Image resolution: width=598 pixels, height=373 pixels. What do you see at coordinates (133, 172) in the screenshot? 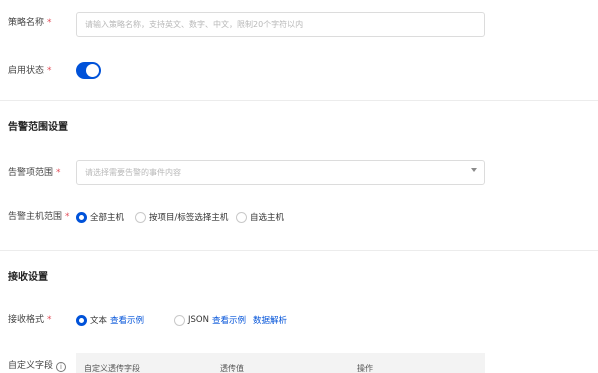
I see `alert-item-range-placeholder: 请选择需要告警的事件内容` at bounding box center [133, 172].